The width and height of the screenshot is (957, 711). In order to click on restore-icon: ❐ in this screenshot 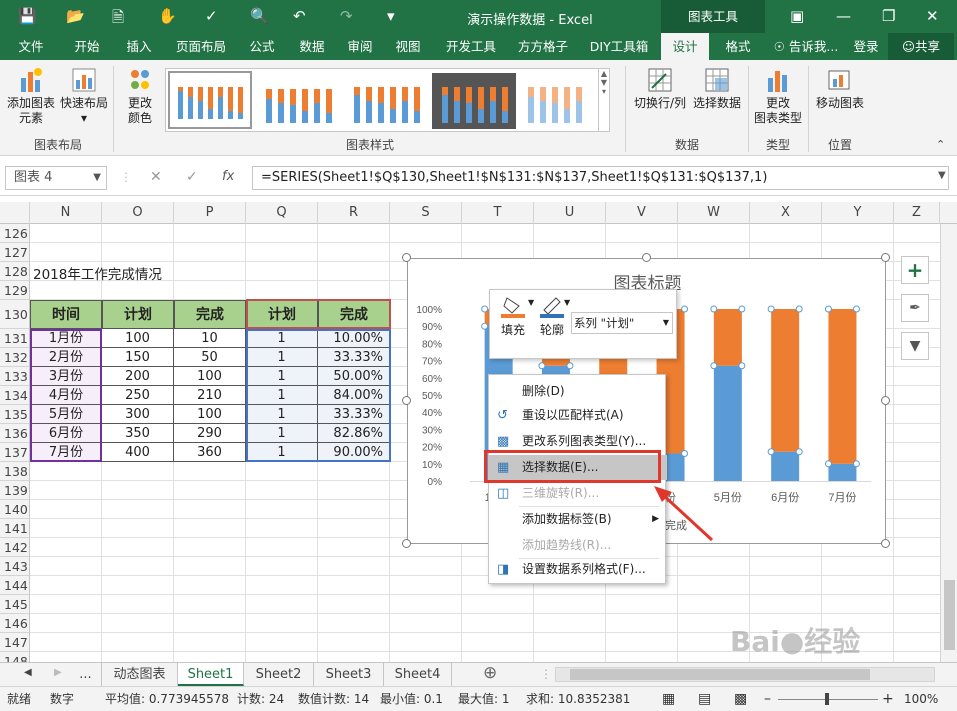, I will do `click(888, 16)`.